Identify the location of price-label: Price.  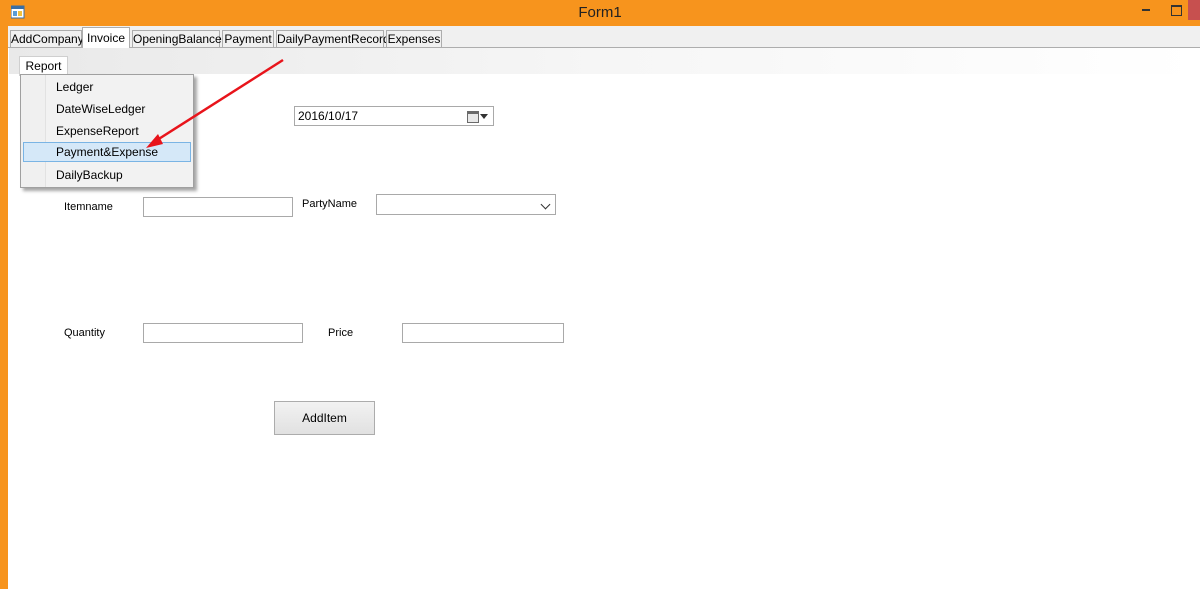
(341, 333).